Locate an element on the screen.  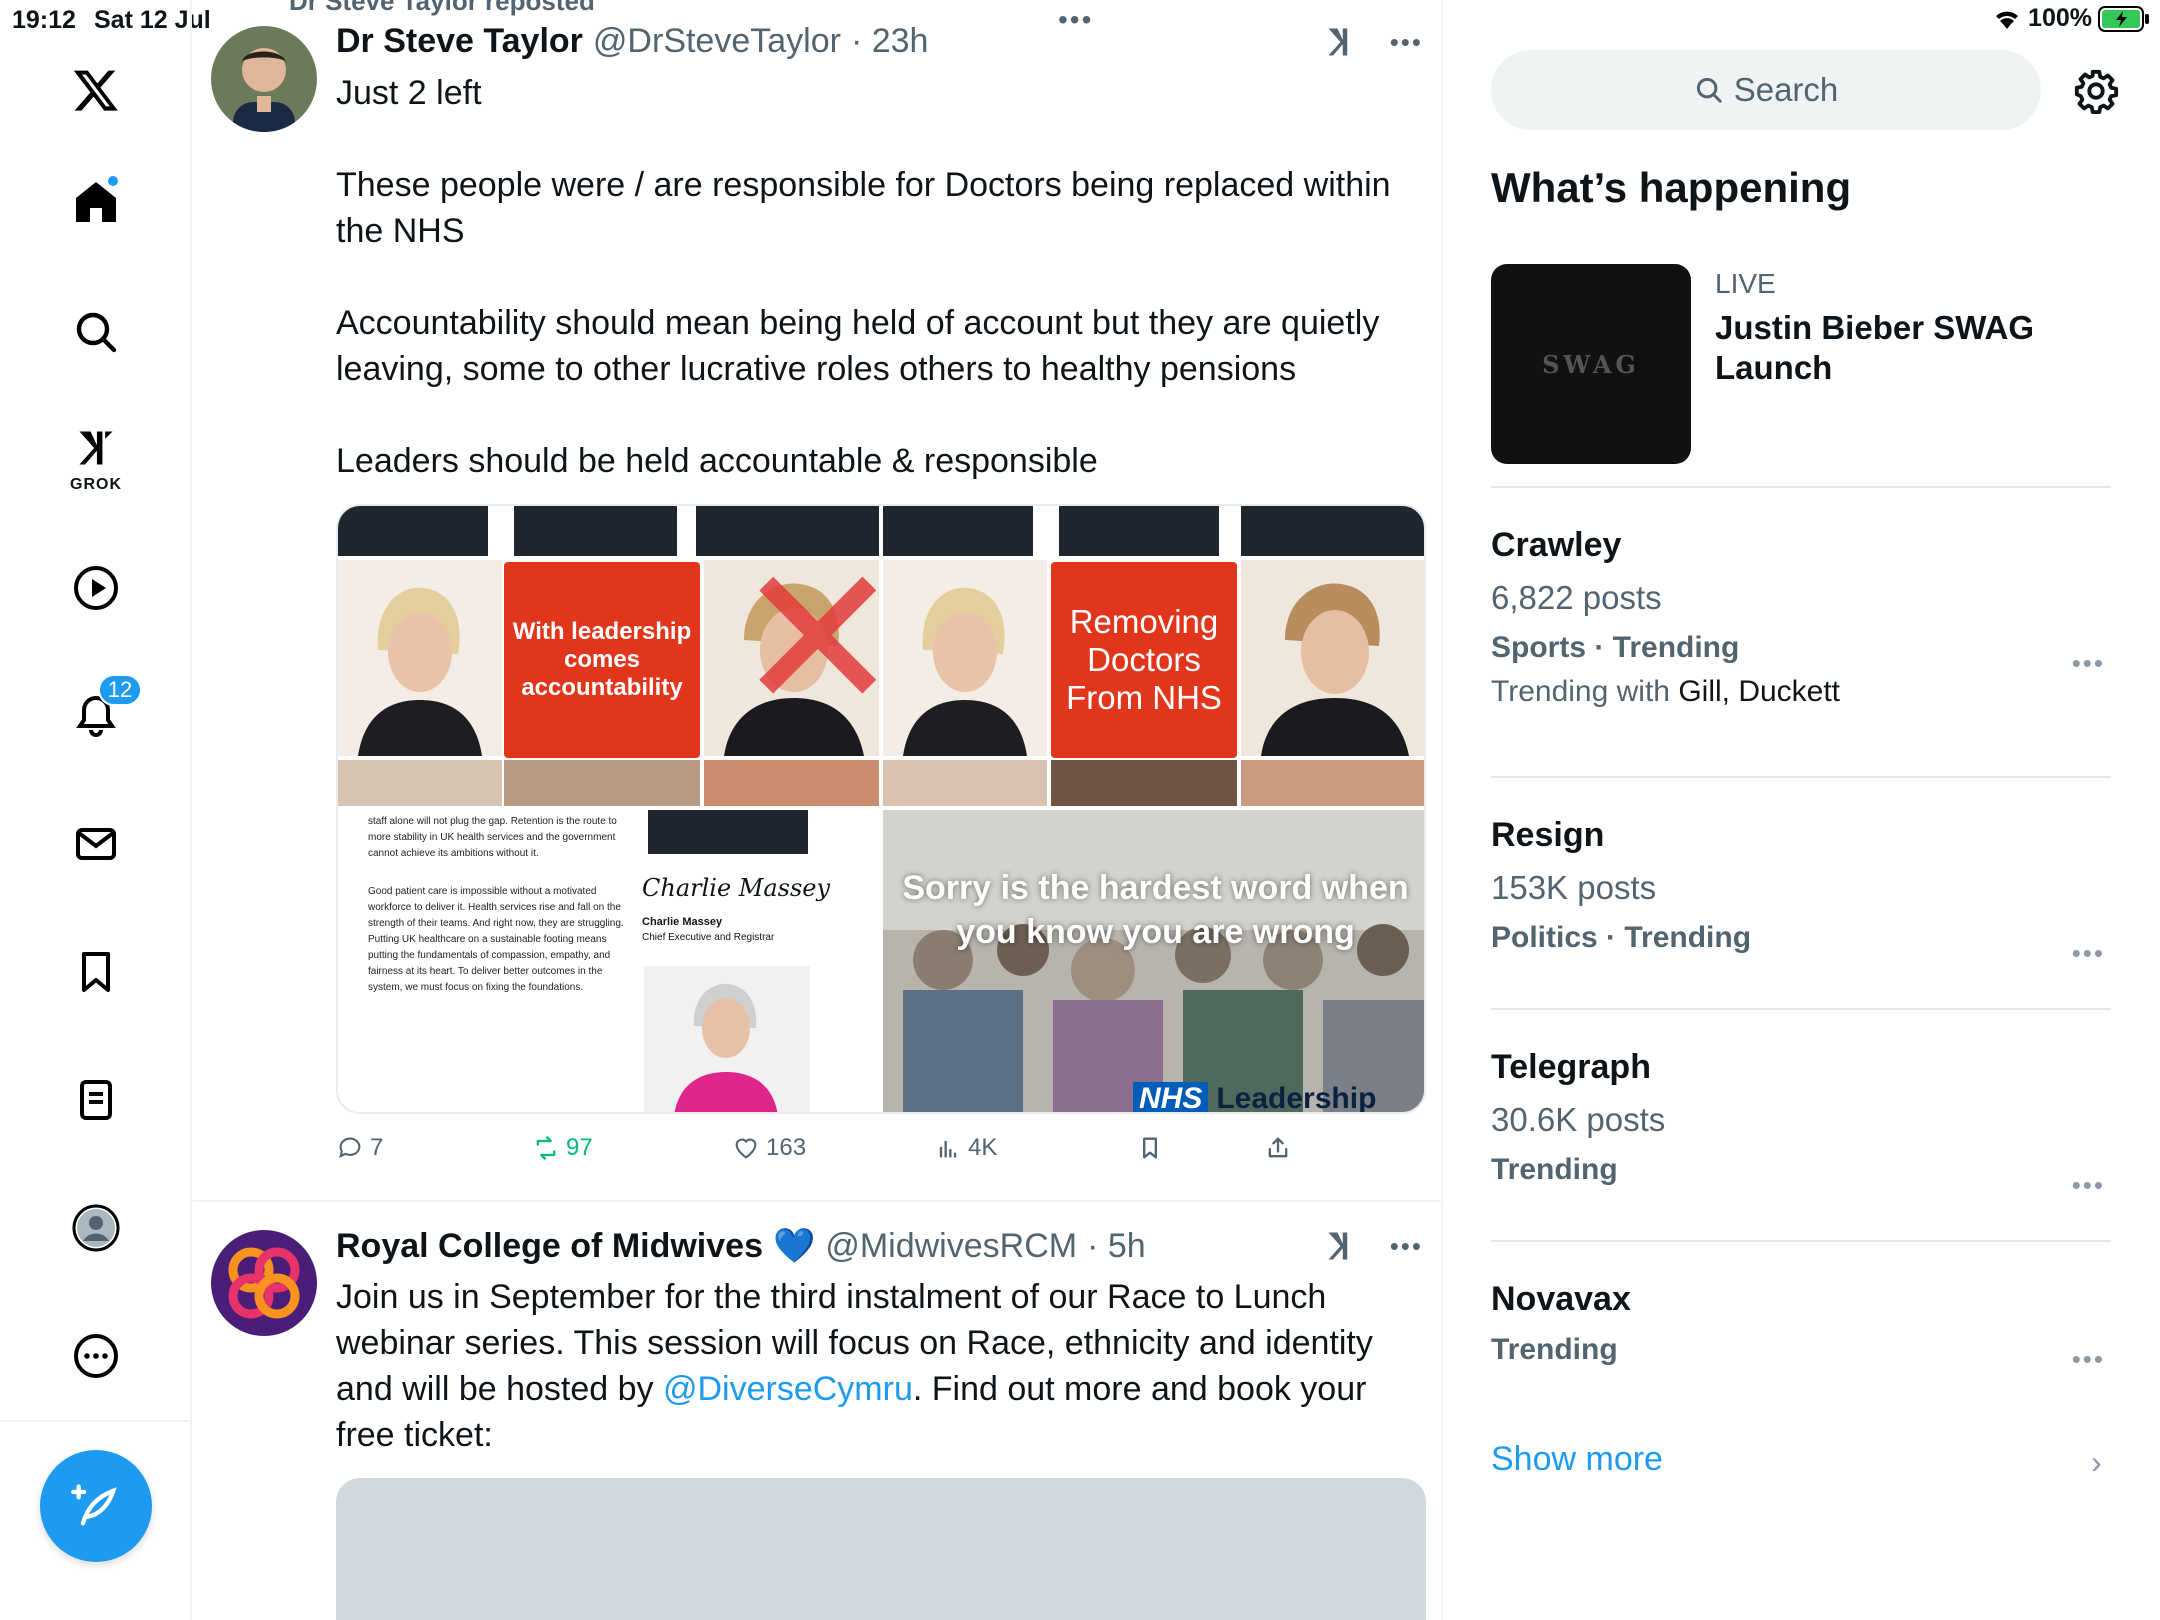
live-event-card: SWAG LIVE Justin Bieber SWAG Launch is located at coordinates (1801, 375).